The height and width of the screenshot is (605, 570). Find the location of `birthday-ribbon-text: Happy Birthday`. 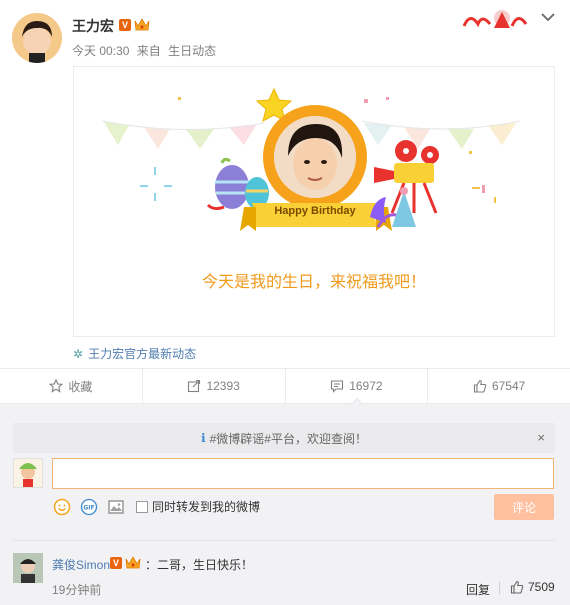

birthday-ribbon-text: Happy Birthday is located at coordinates (315, 211).